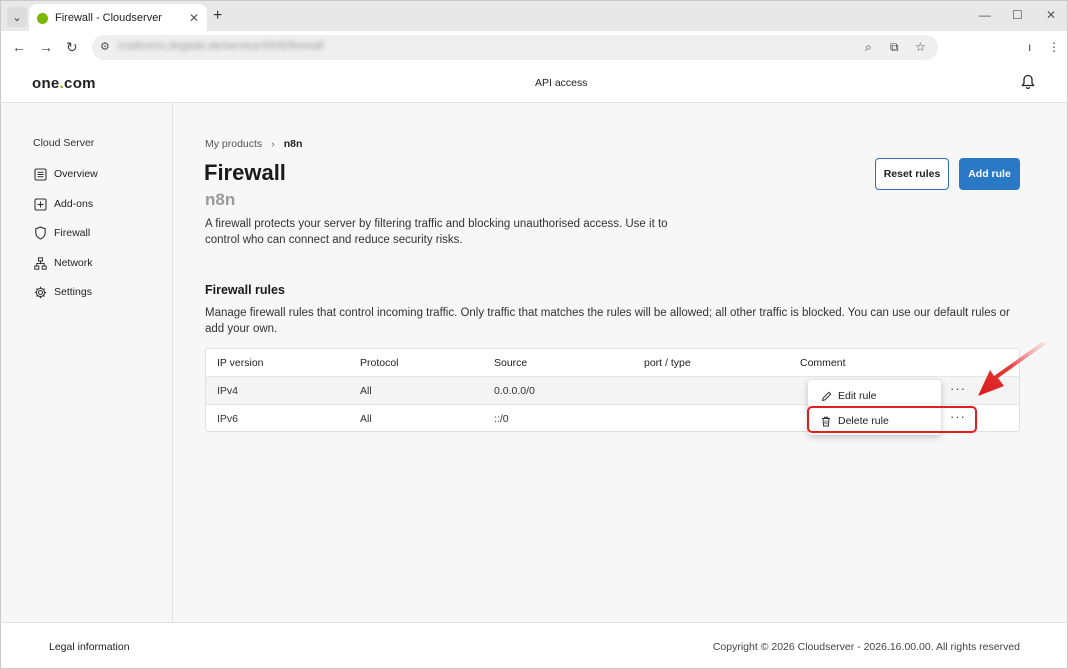 The width and height of the screenshot is (1068, 669). Describe the element at coordinates (194, 18) in the screenshot. I see `close-tab-icon: ✕` at that location.